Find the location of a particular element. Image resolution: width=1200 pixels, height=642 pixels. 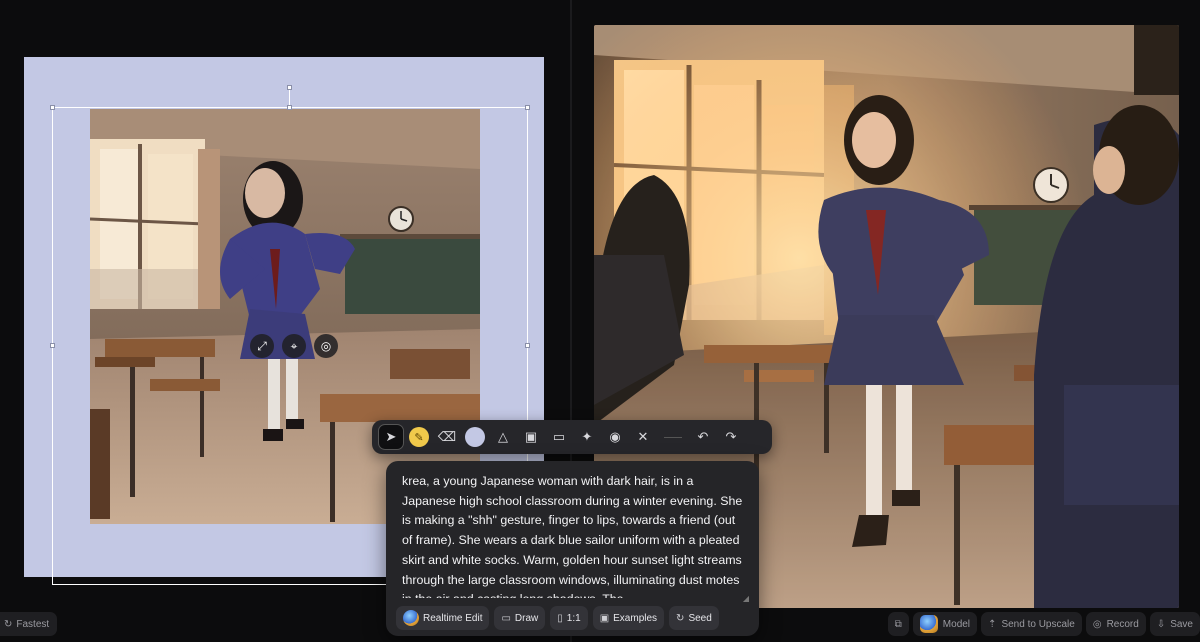

aspect-ratio-icon: ▯ is located at coordinates (560, 618).